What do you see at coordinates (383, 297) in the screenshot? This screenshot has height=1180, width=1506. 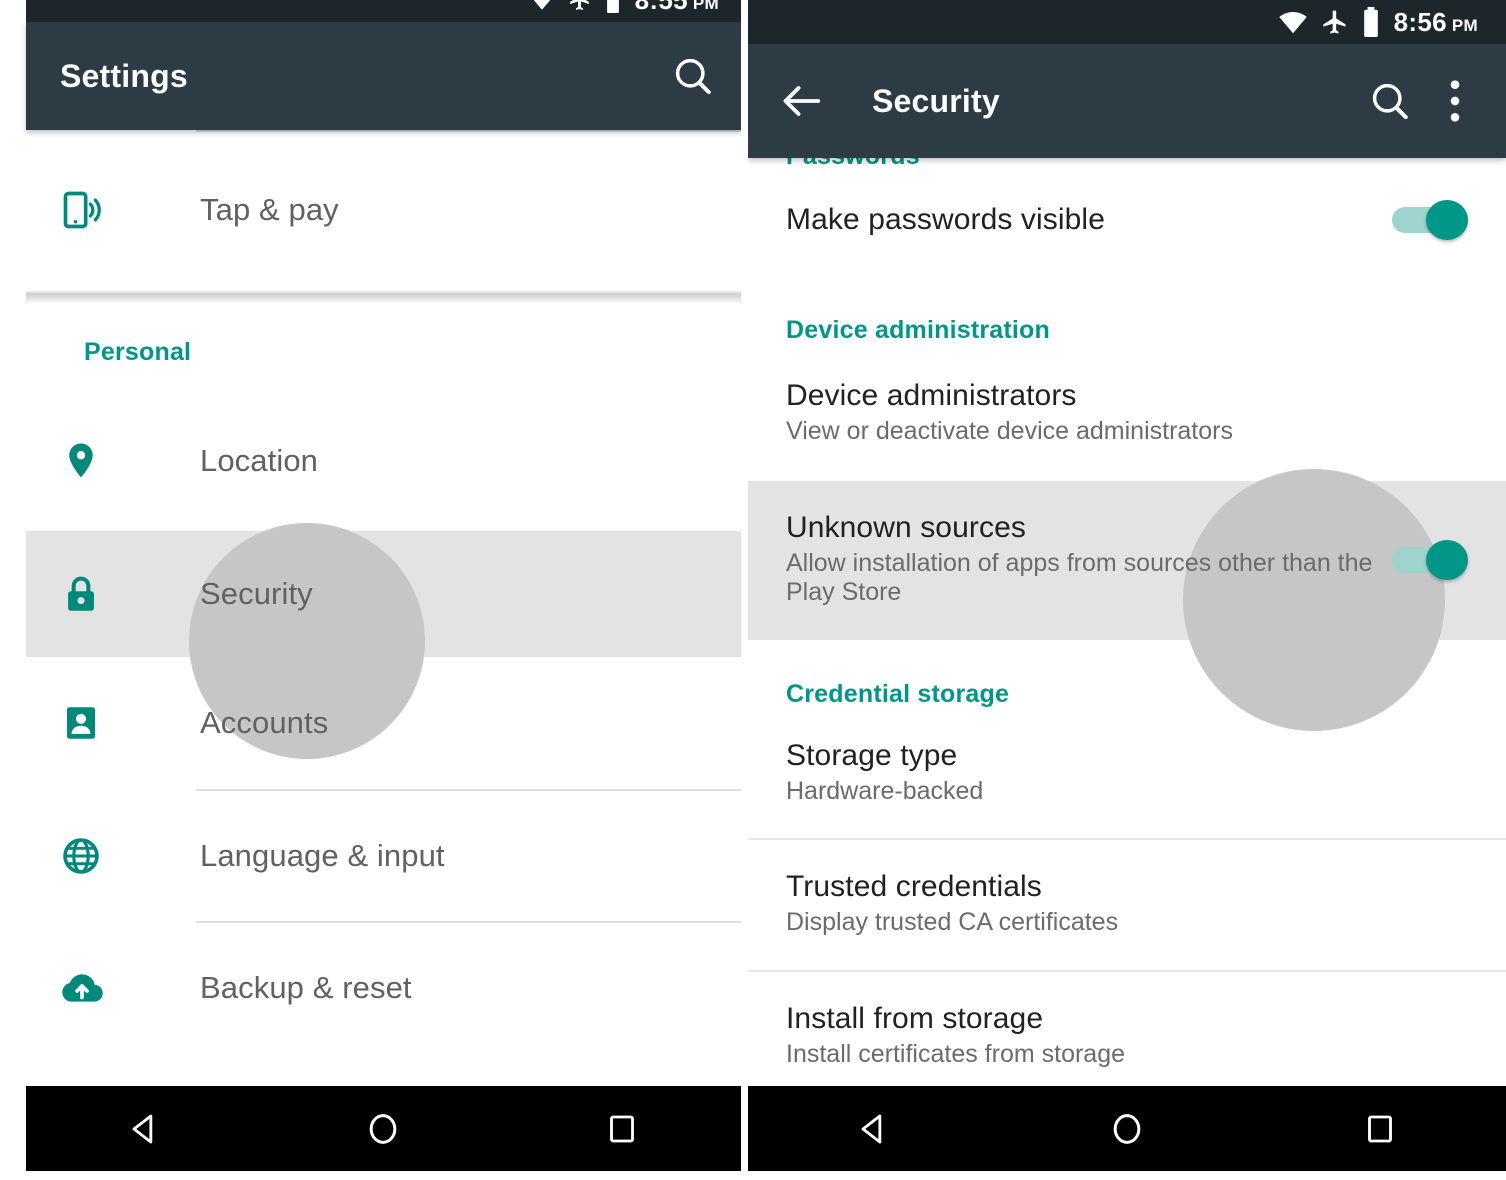 I see `section-separator` at bounding box center [383, 297].